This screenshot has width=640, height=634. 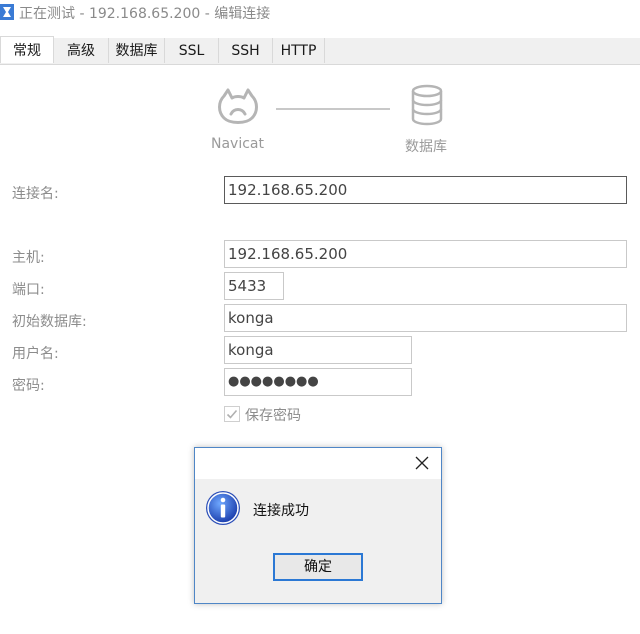 I want to click on dialog-message: 连接成功, so click(x=281, y=511).